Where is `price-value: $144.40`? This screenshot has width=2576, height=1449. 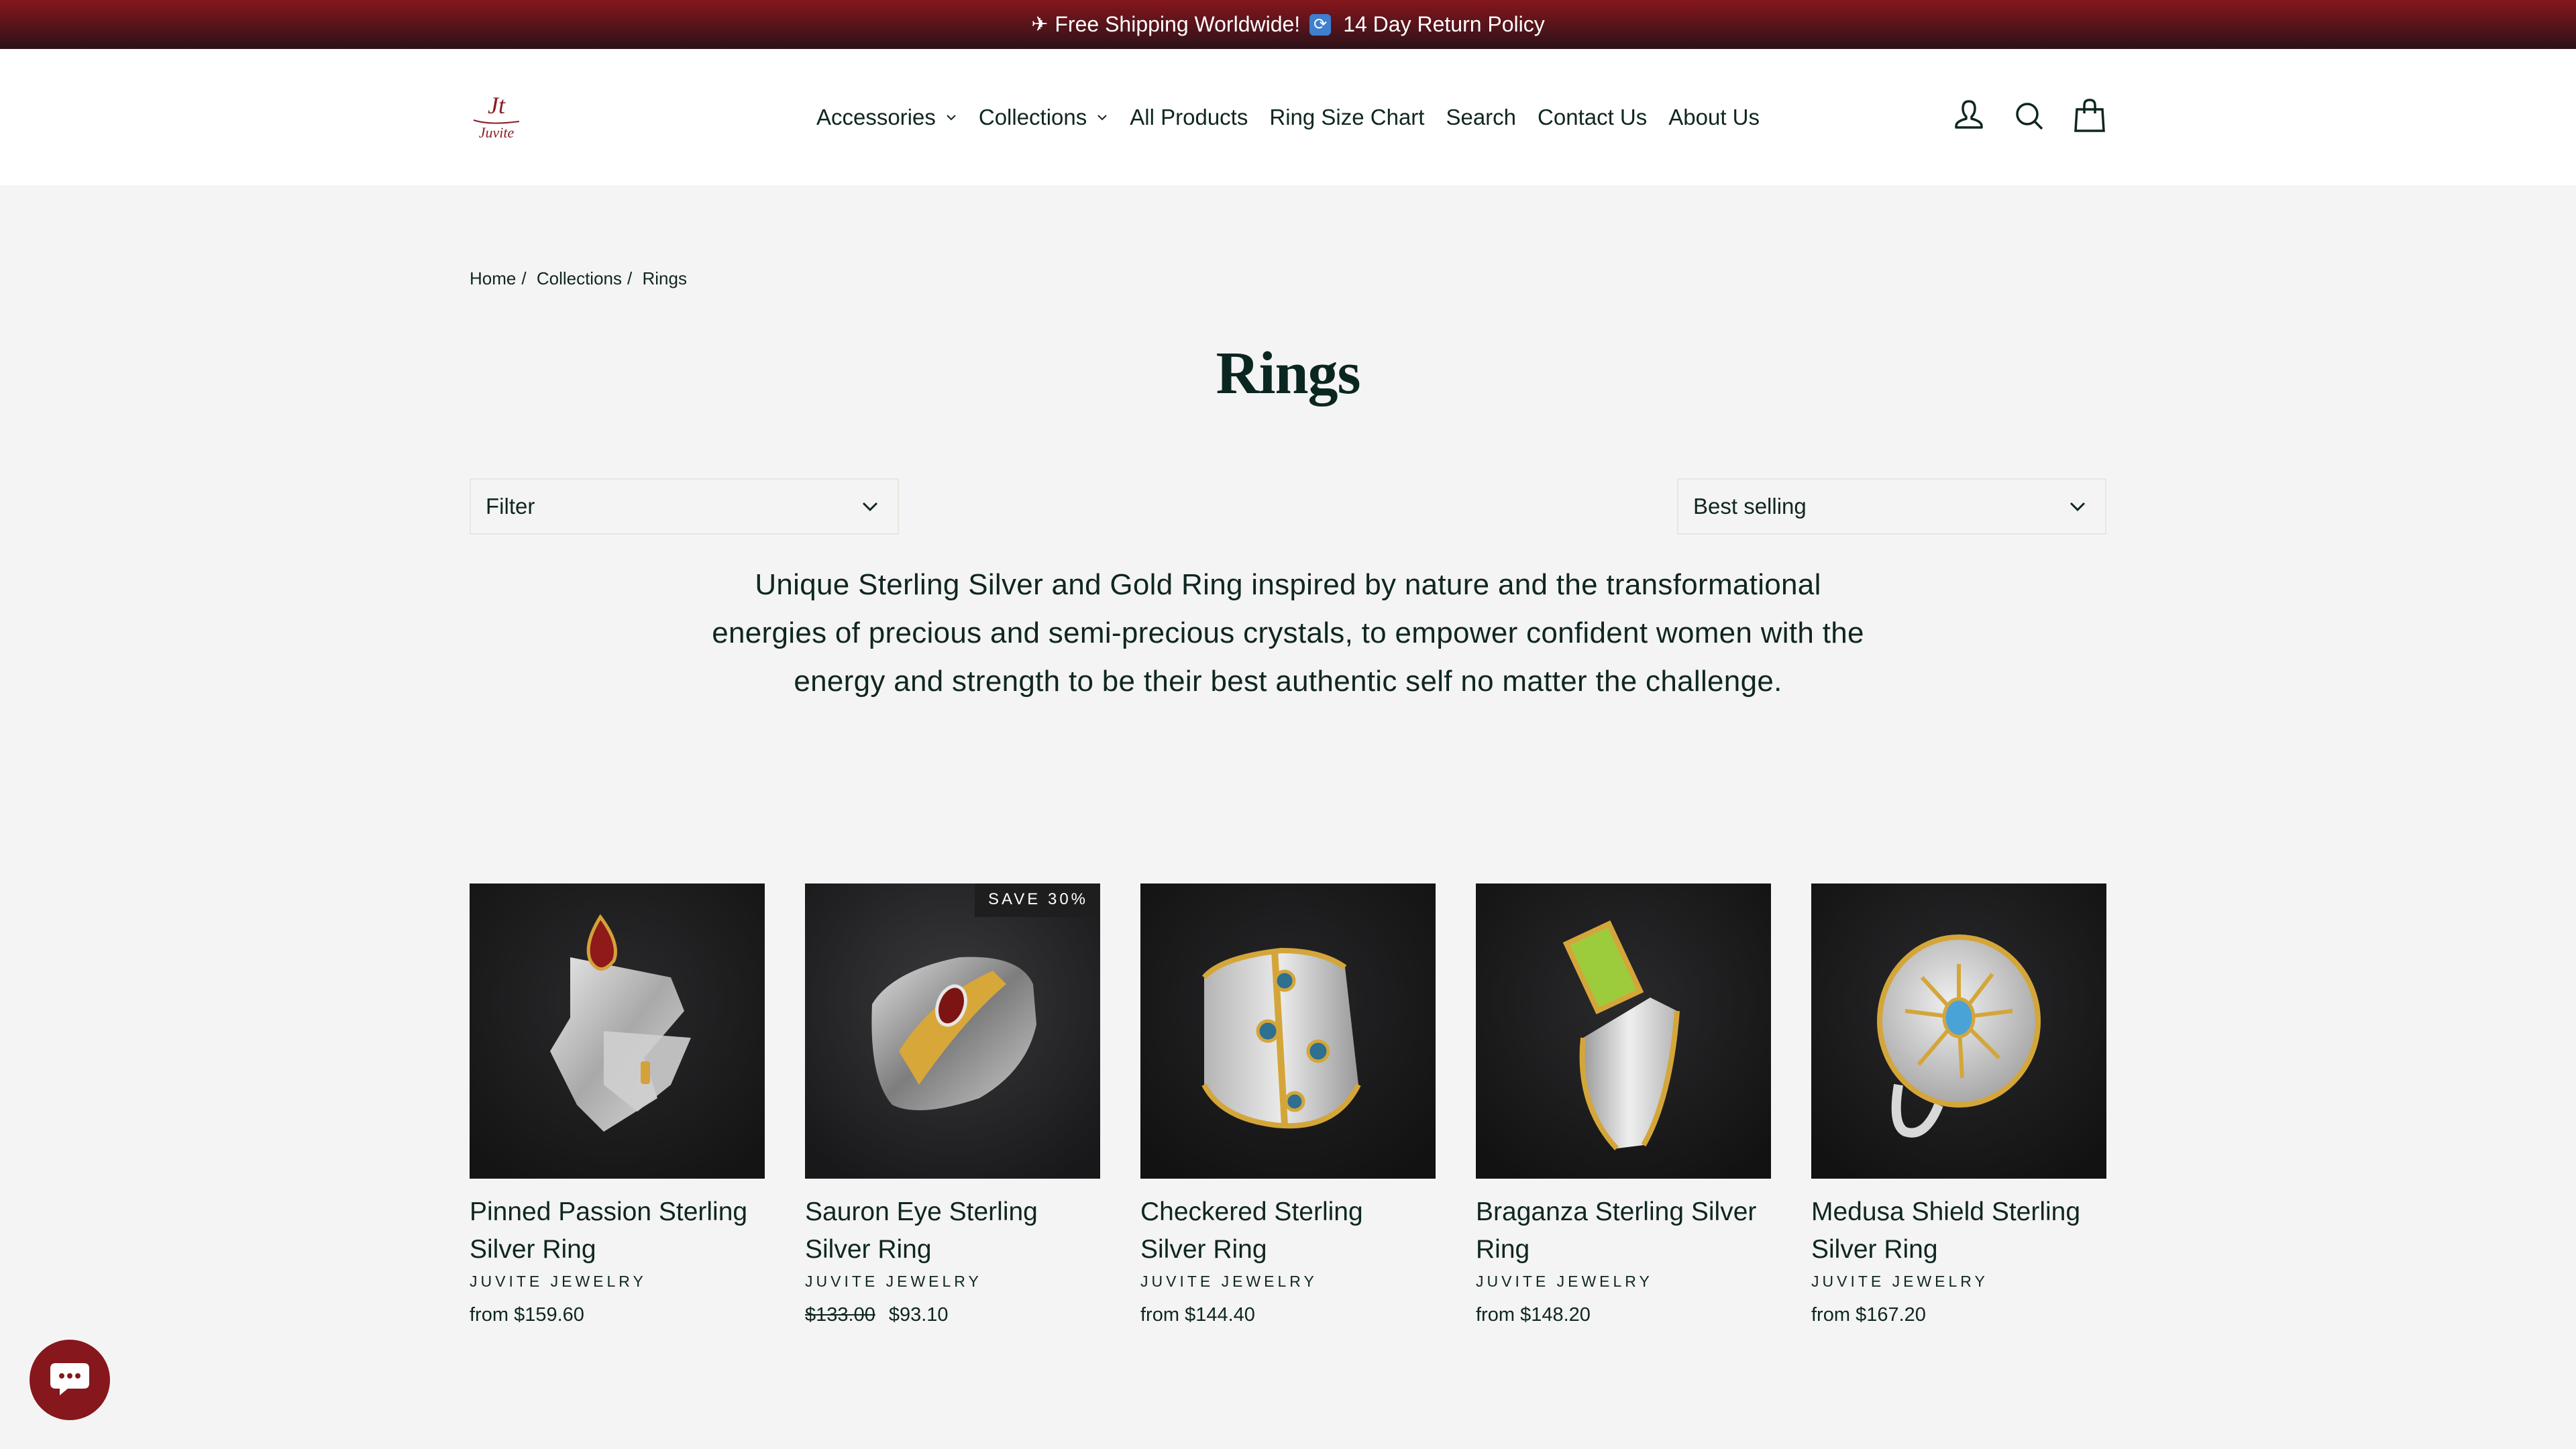
price-value: $144.40 is located at coordinates (1220, 1315).